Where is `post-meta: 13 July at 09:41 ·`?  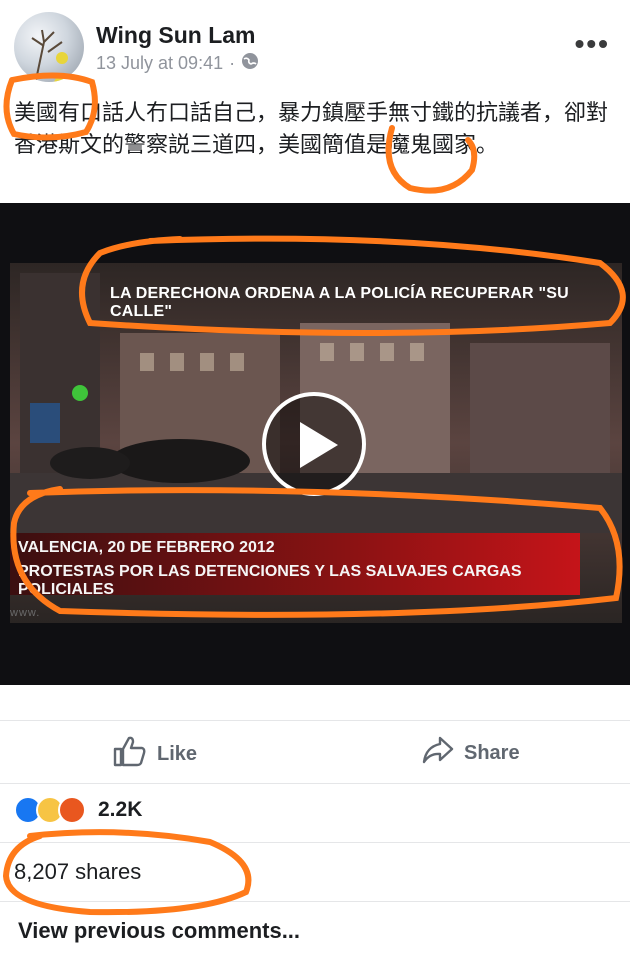
post-meta: 13 July at 09:41 · is located at coordinates (177, 63).